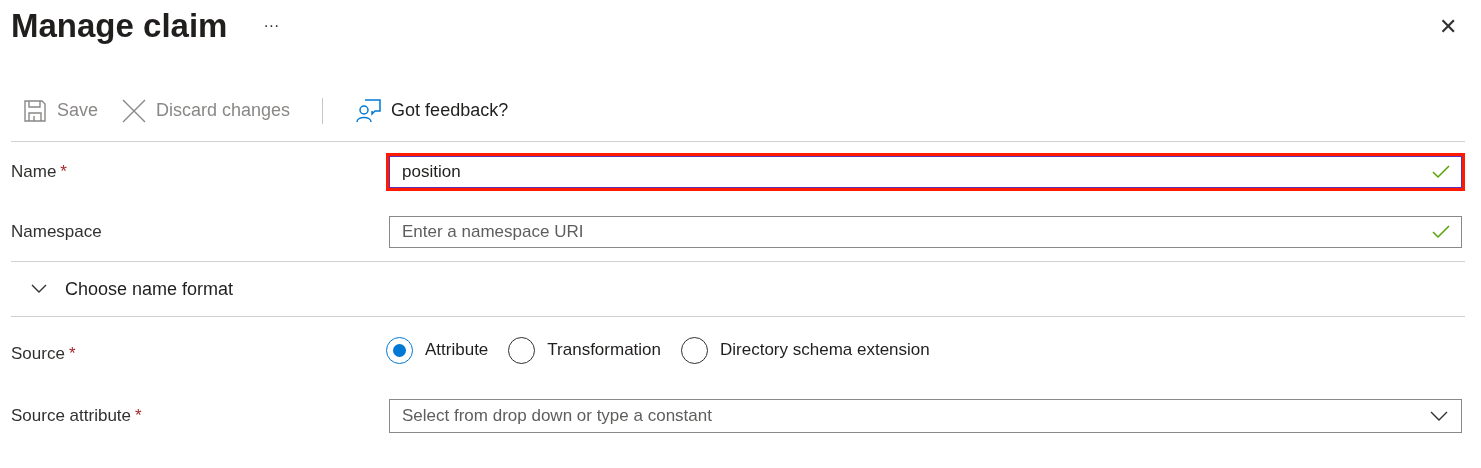  Describe the element at coordinates (119, 26) in the screenshot. I see `page-title: Manage claim` at that location.